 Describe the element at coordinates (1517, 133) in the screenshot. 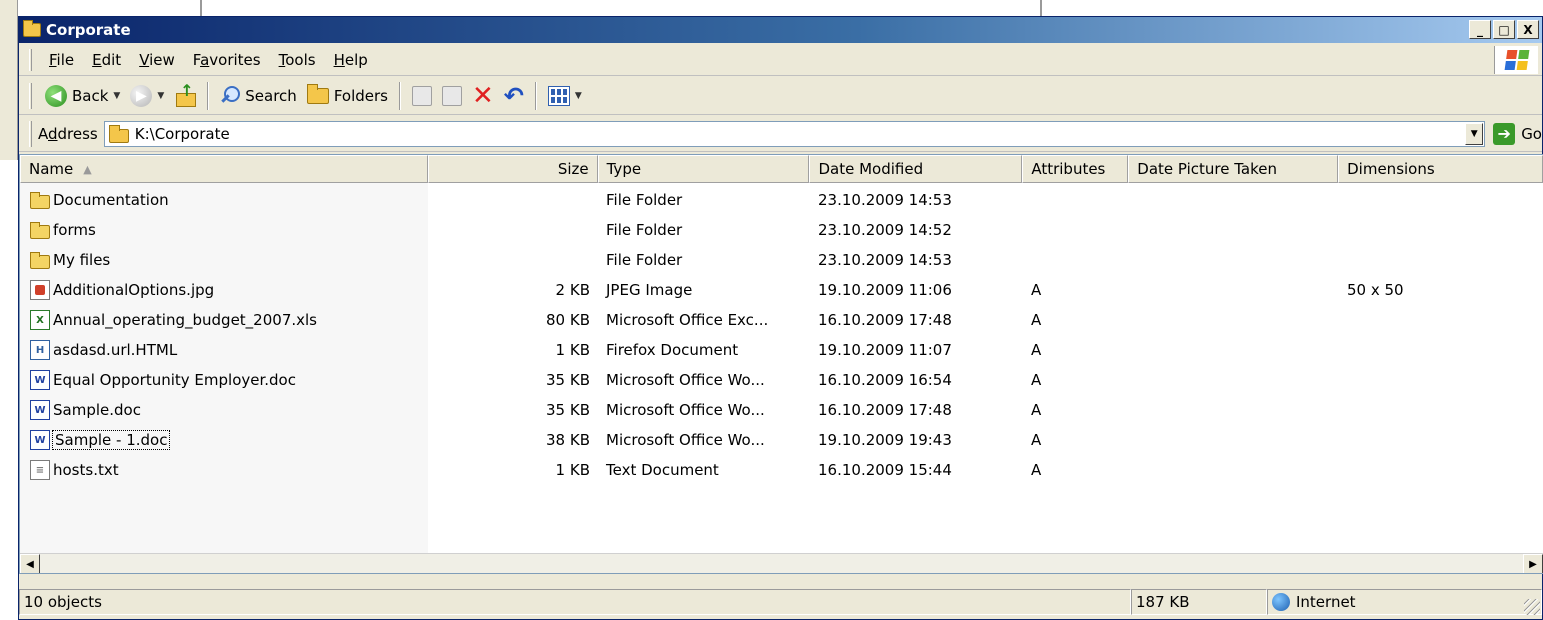

I see `go-button: ➔ Go` at that location.